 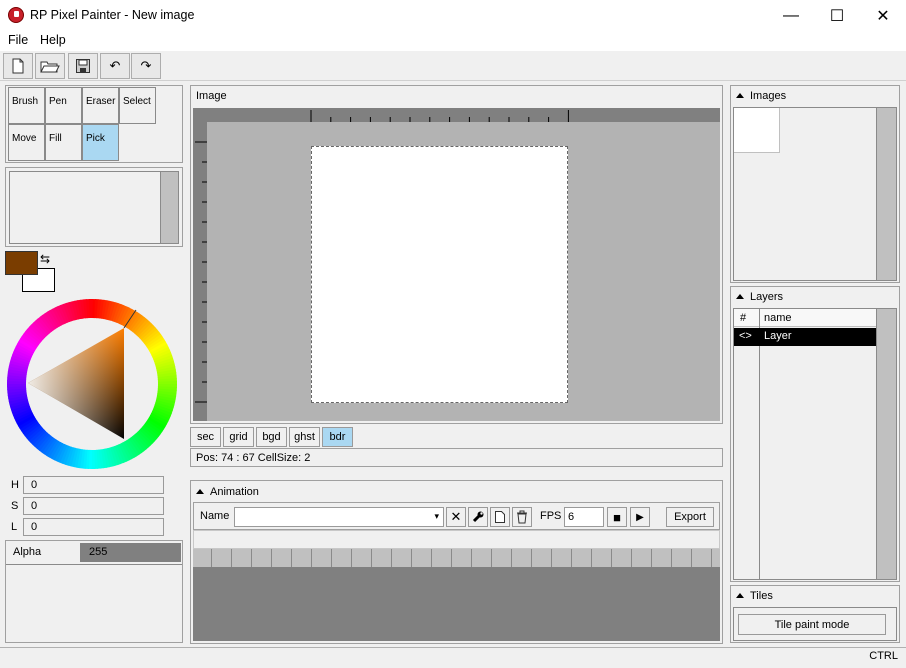 I want to click on alpha-slider: 255, so click(x=130, y=552).